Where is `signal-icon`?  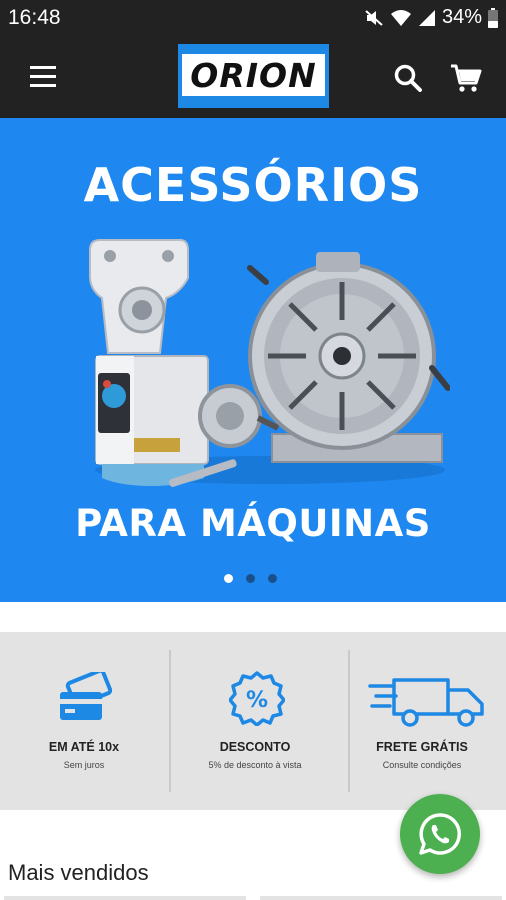
signal-icon is located at coordinates (426, 17).